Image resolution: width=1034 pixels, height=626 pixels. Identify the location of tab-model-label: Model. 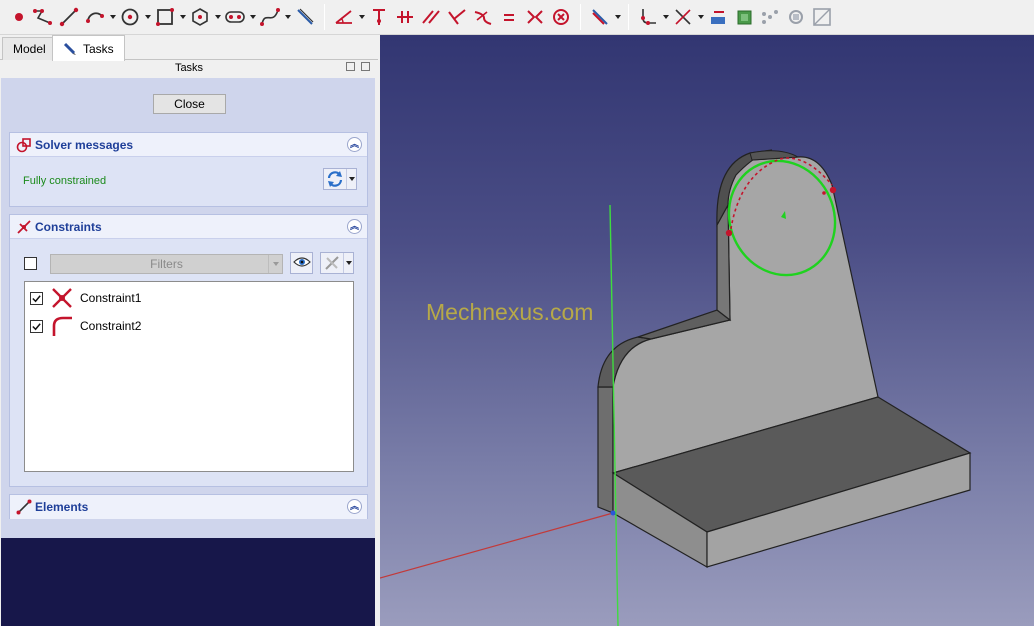
(29, 49).